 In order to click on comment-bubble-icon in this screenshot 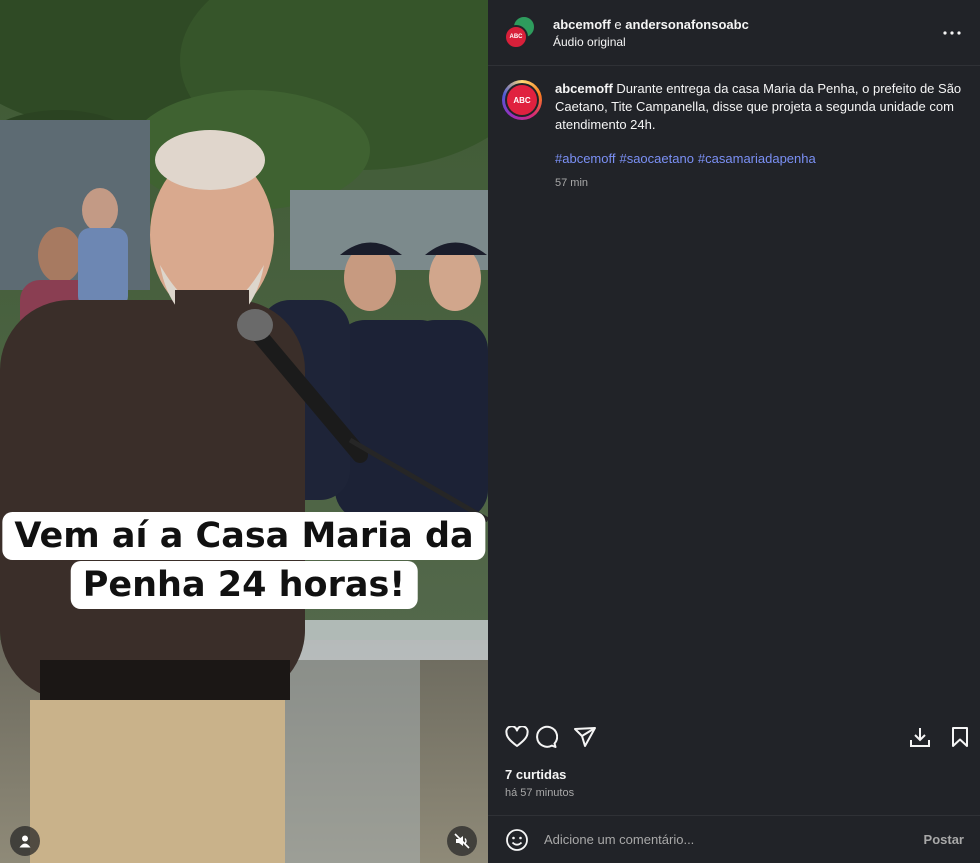, I will do `click(547, 736)`.